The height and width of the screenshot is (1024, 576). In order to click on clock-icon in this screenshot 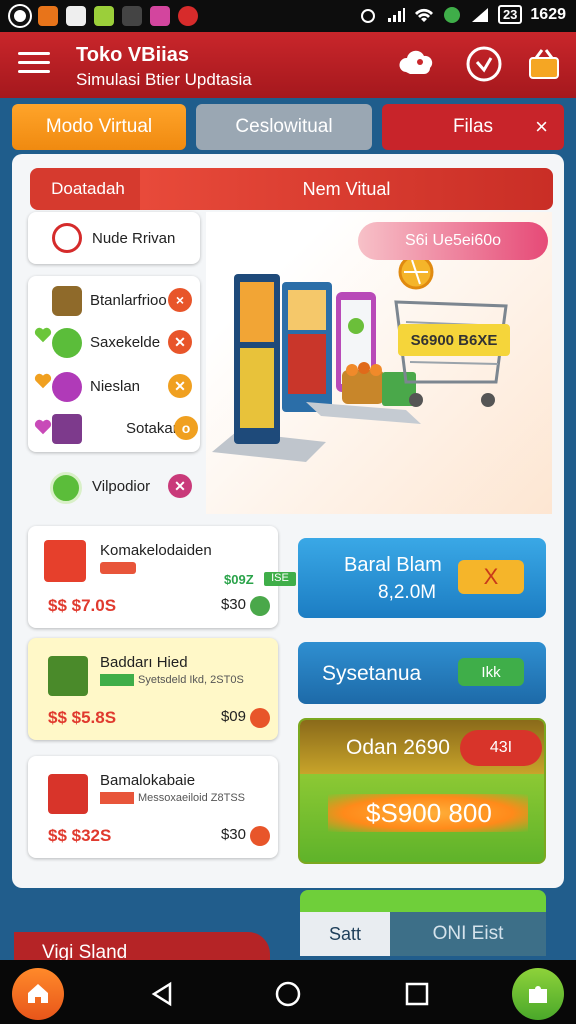, I will do `click(484, 64)`.